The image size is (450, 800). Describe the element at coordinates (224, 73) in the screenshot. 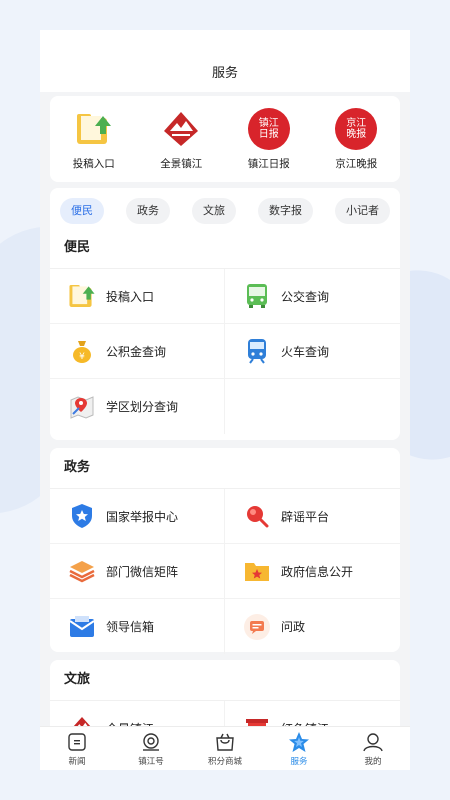

I see `page-title: 服务` at that location.